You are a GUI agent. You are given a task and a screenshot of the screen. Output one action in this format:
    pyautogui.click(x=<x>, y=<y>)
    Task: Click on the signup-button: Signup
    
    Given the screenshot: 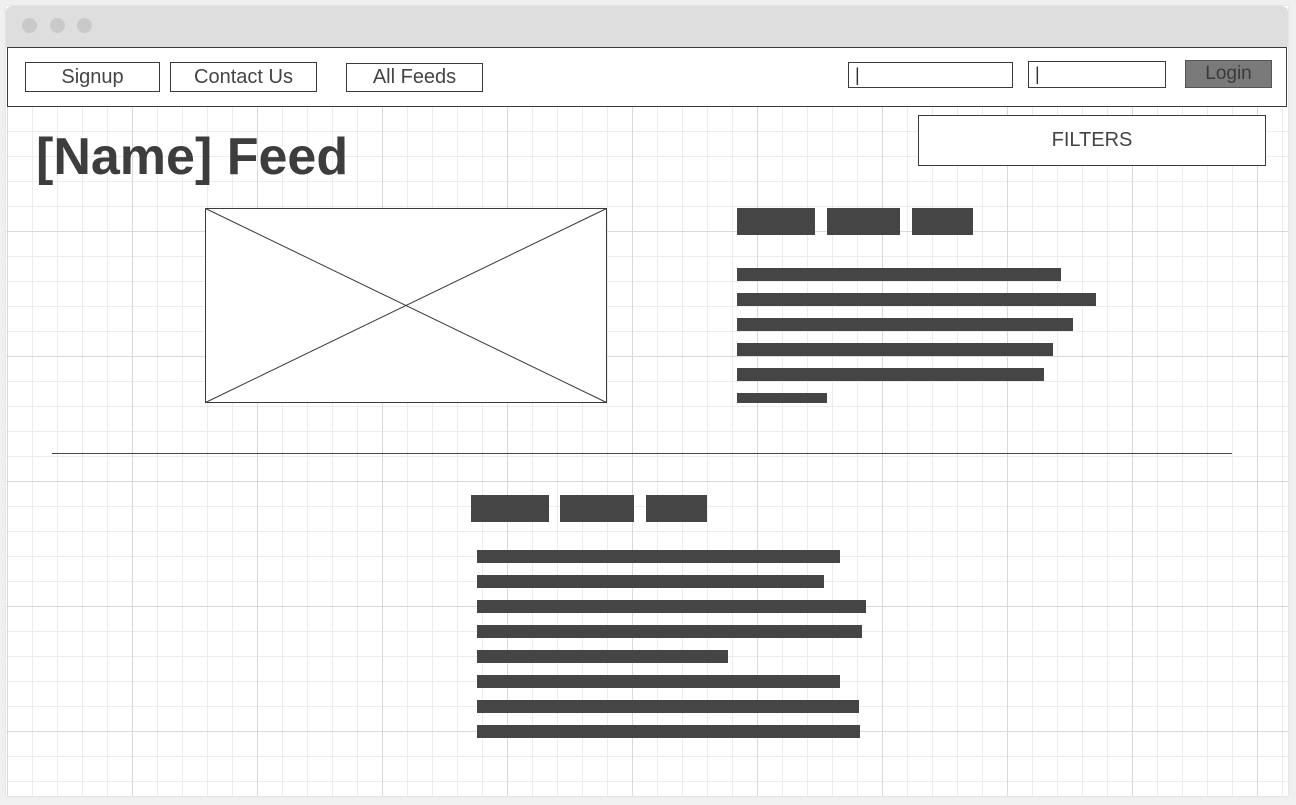 What is the action you would take?
    pyautogui.click(x=92, y=77)
    